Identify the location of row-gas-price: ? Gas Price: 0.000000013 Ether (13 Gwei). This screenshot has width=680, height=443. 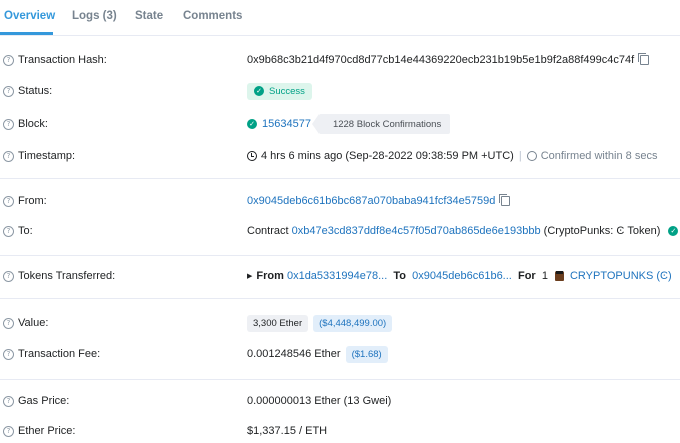
(340, 401).